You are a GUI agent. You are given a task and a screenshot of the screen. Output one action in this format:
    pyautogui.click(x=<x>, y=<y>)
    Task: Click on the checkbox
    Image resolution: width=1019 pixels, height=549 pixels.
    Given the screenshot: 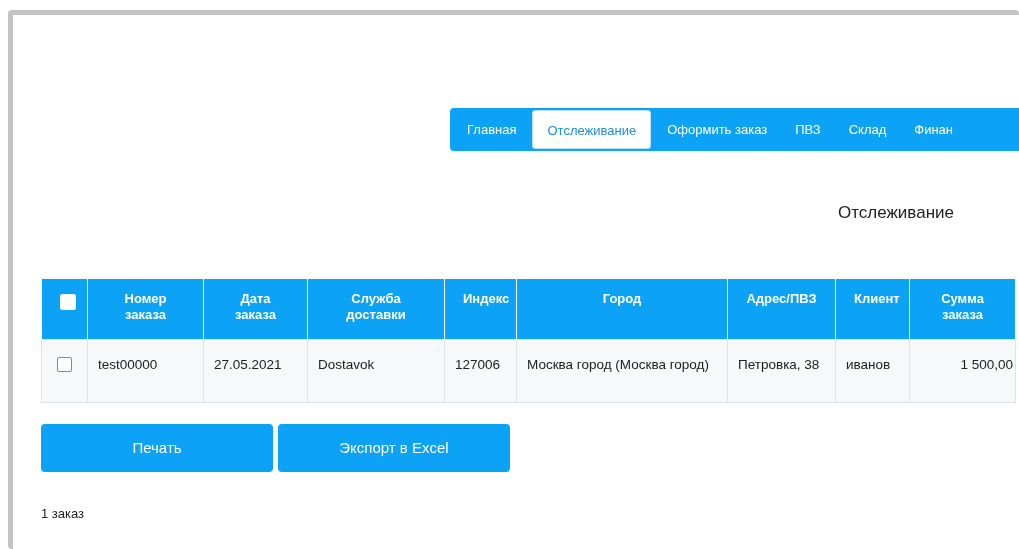 What is the action you would take?
    pyautogui.click(x=64, y=364)
    